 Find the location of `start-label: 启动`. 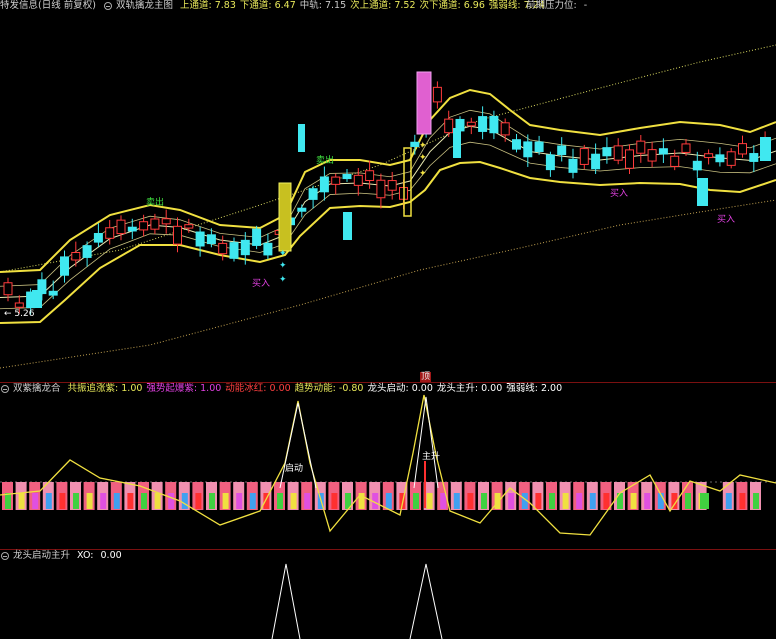

start-label: 启动 is located at coordinates (294, 469).